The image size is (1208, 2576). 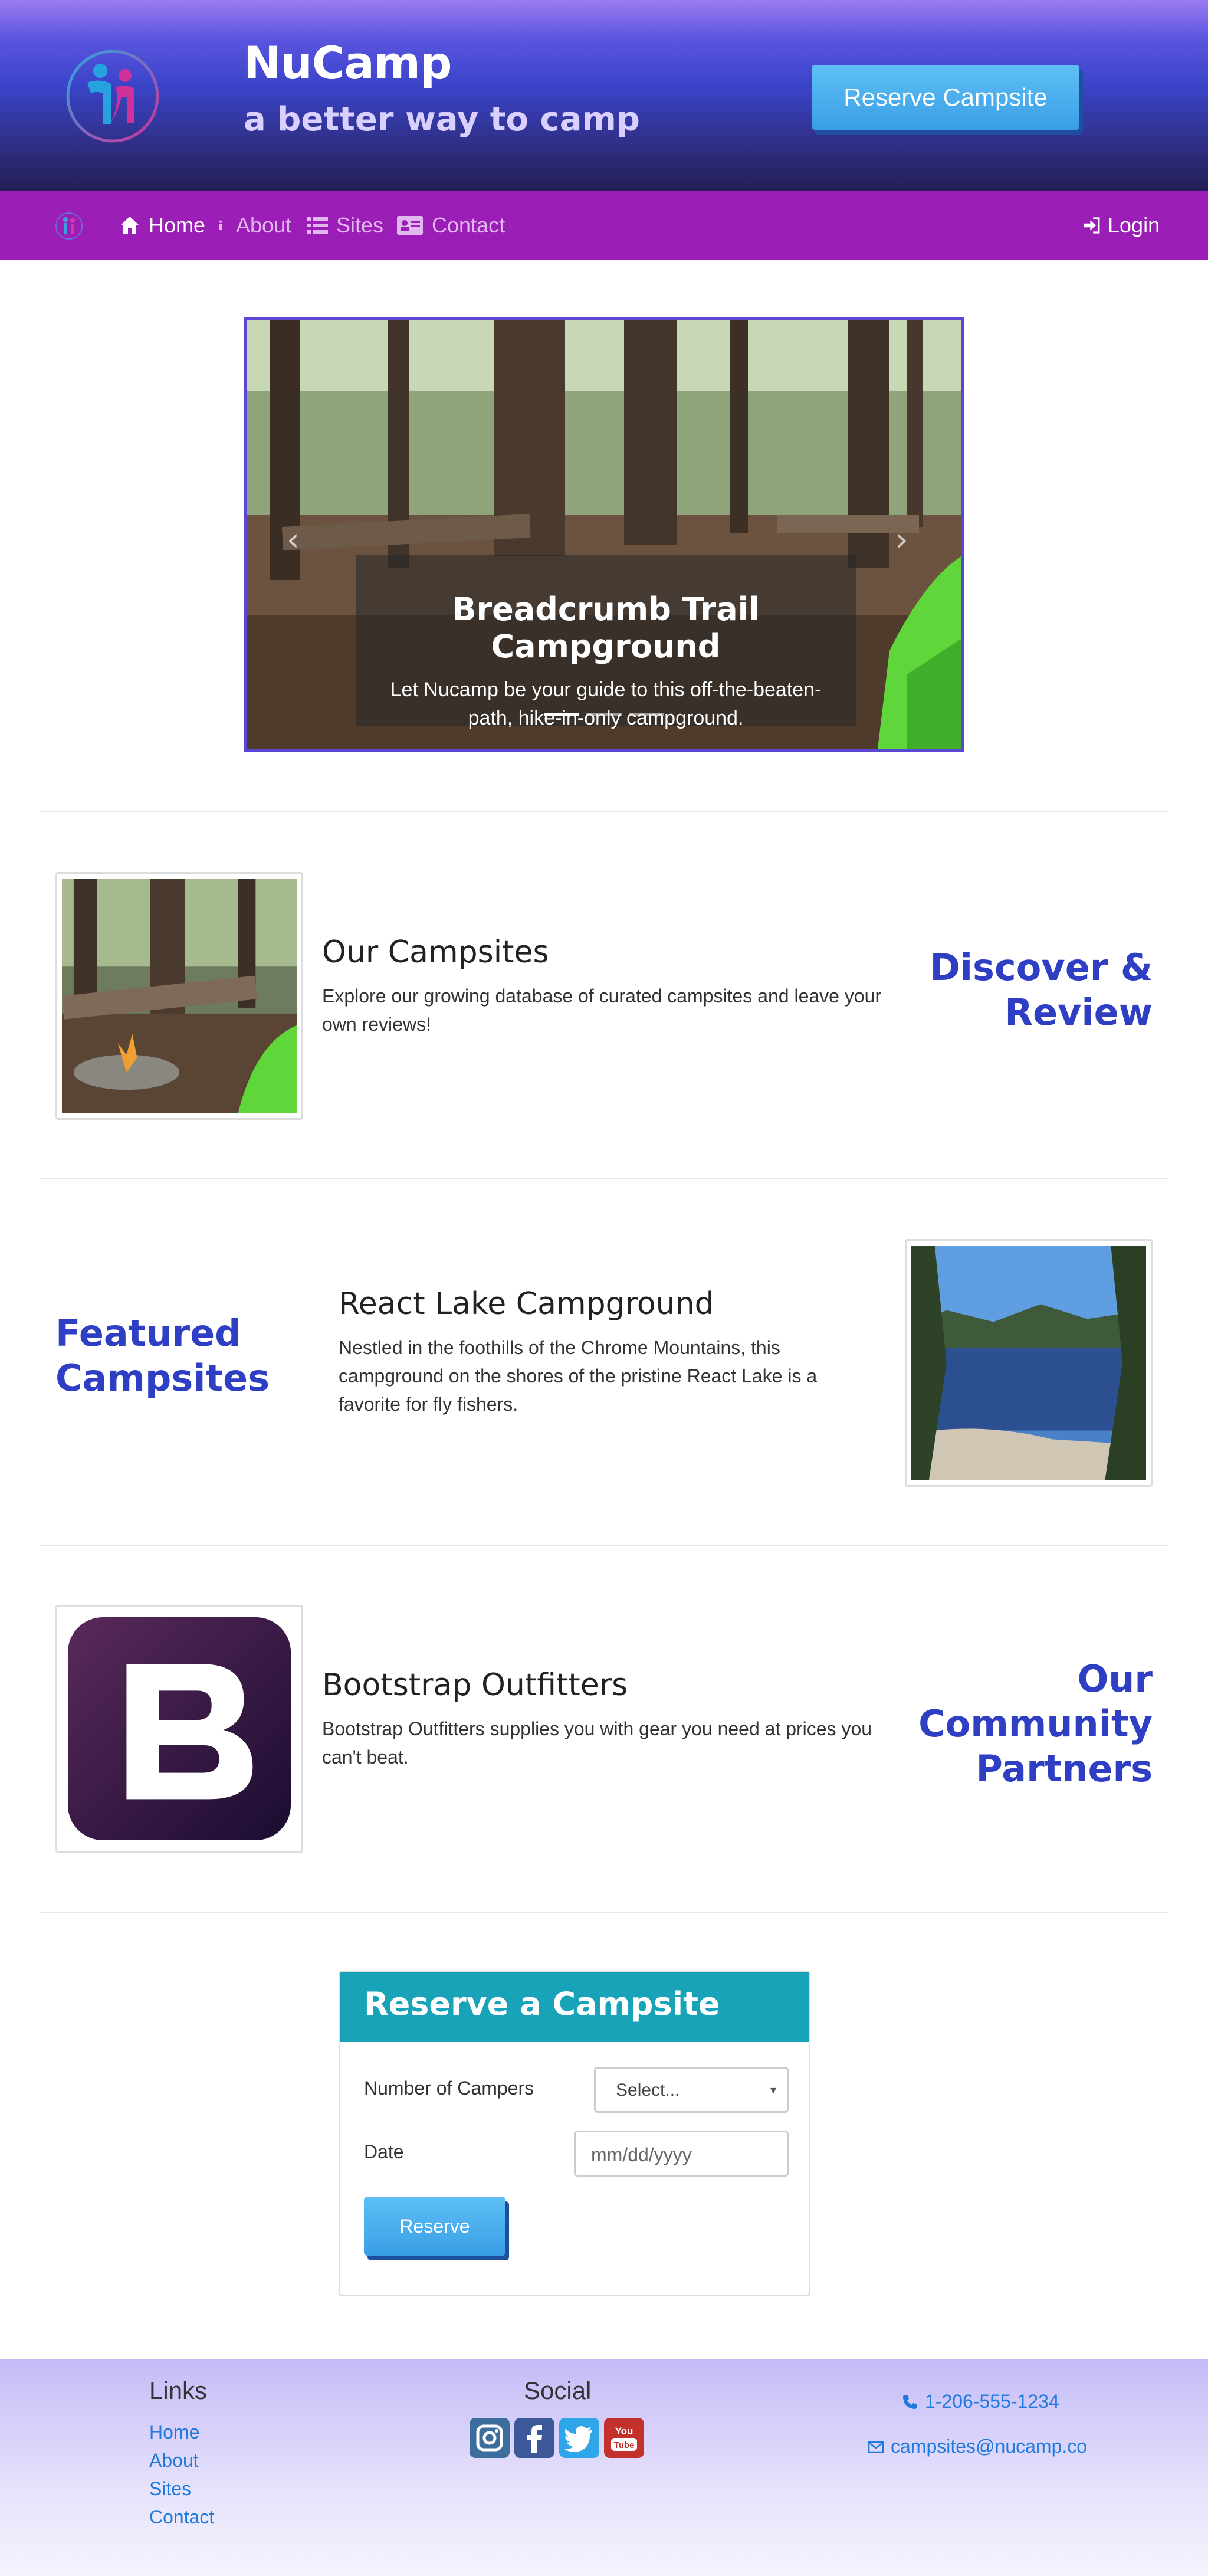 I want to click on nav-contact-label: Contact, so click(x=469, y=225).